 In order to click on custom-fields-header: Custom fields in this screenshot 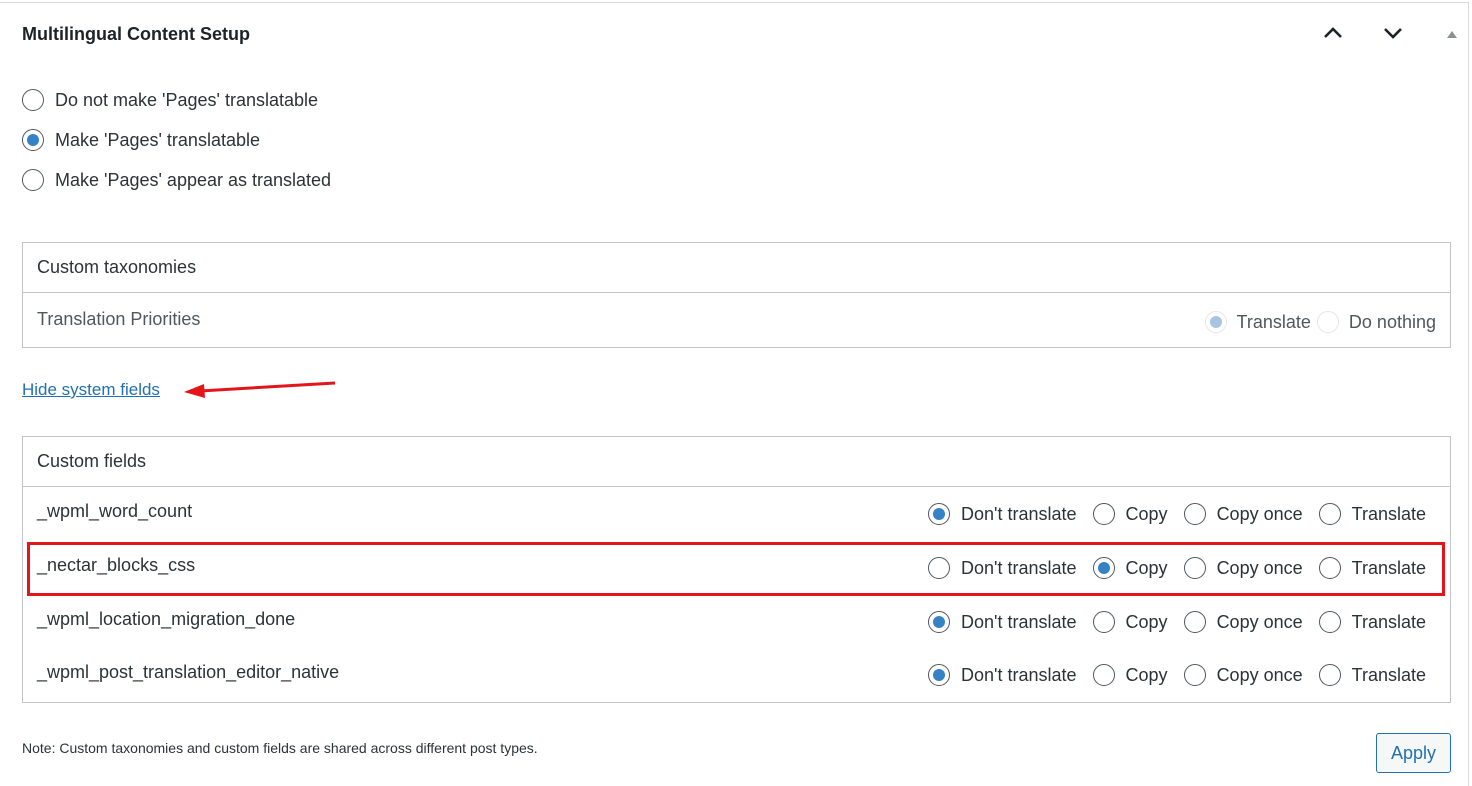, I will do `click(736, 462)`.